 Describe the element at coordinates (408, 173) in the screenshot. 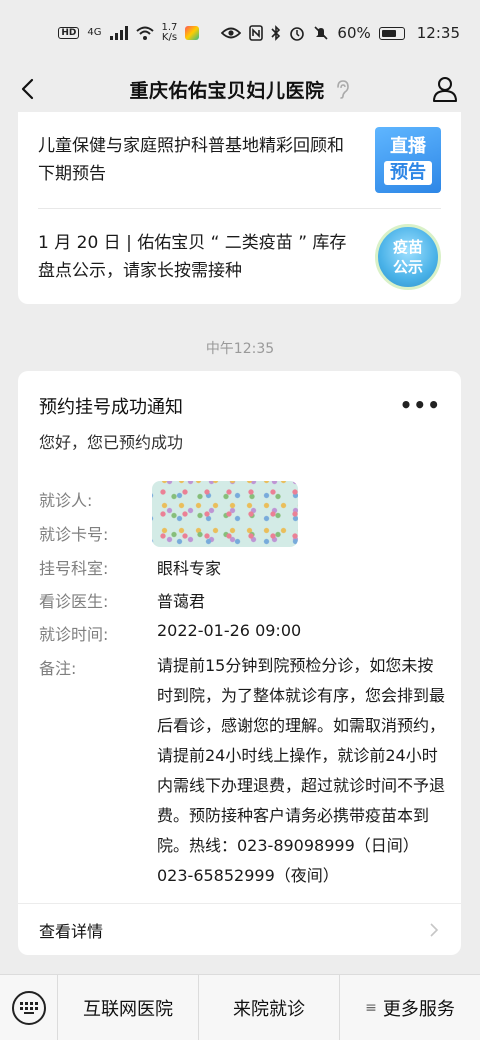

I see `thumb-text-line2: 预告` at that location.